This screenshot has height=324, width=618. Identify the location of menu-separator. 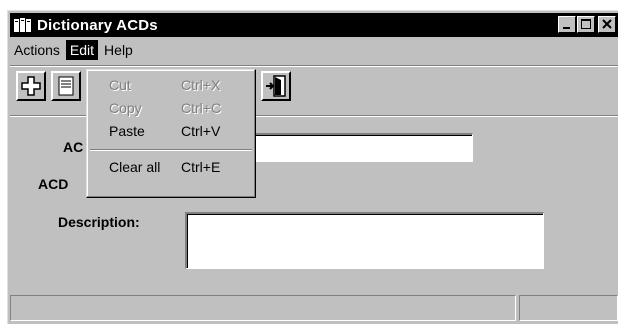
(171, 150).